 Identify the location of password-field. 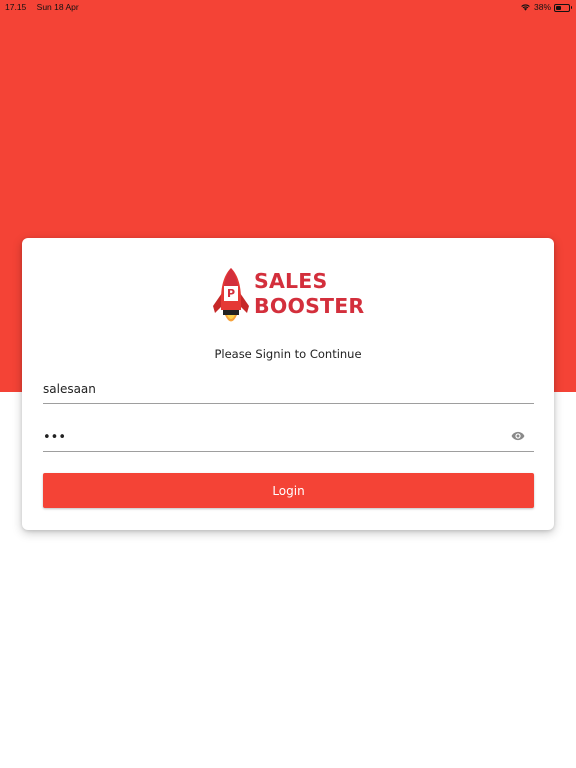
(288, 439).